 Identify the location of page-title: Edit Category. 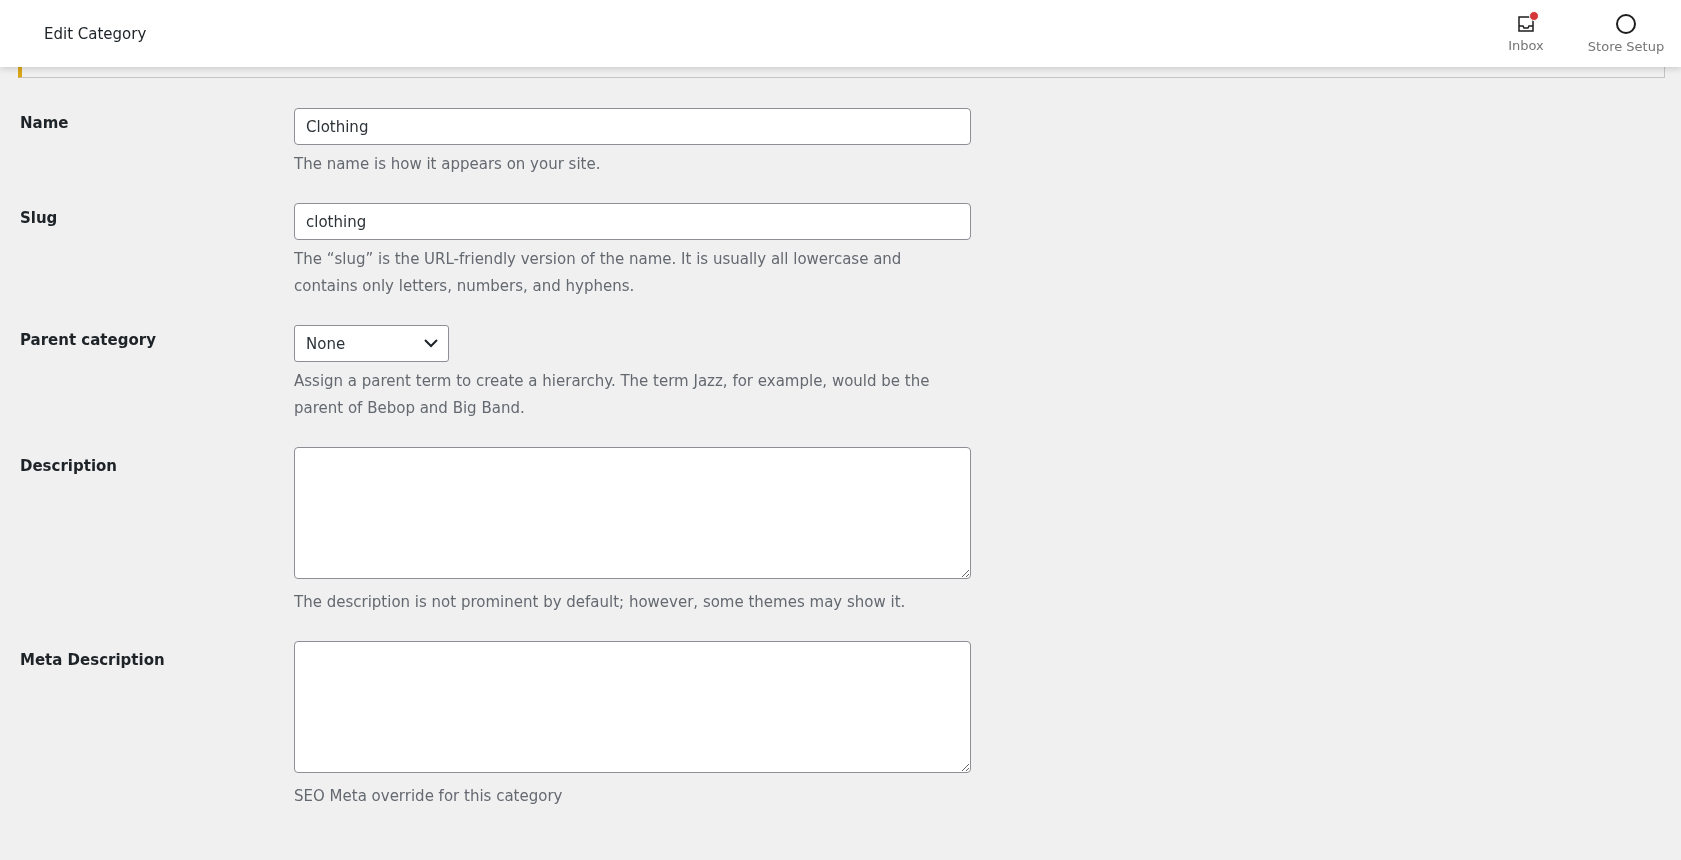
(95, 33).